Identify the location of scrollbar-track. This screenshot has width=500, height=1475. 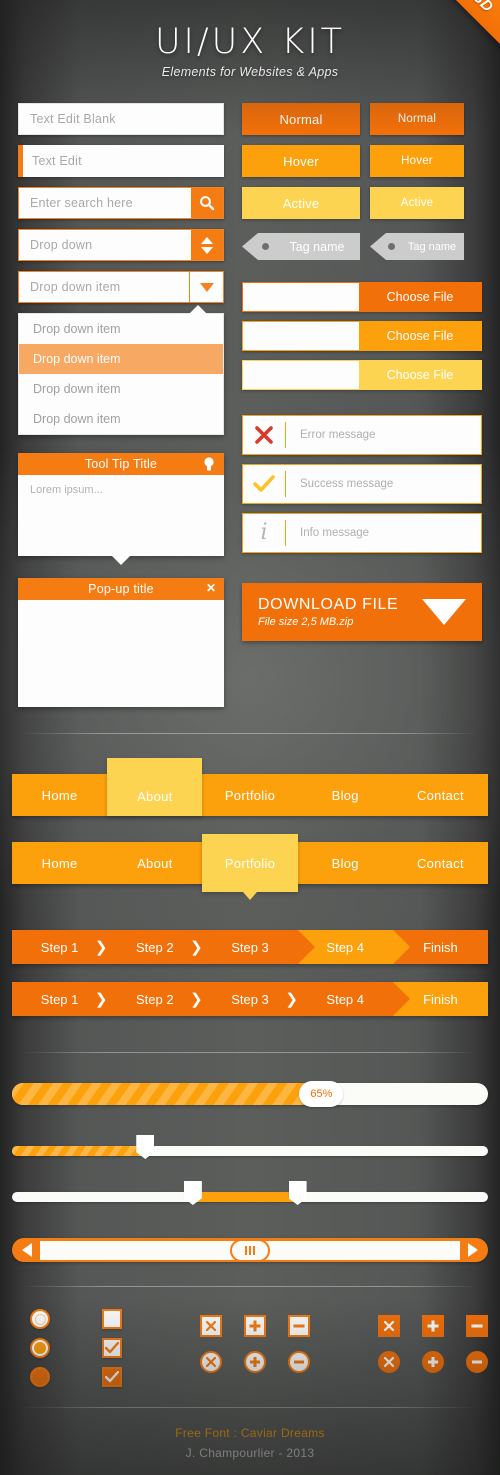
(250, 1250).